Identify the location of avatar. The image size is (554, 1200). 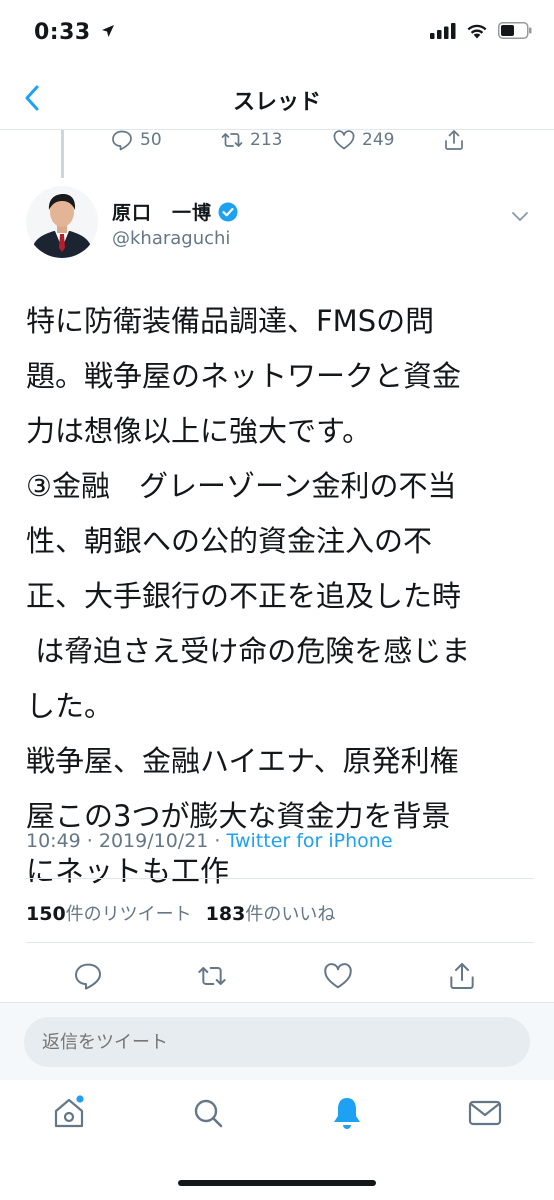
(62, 222).